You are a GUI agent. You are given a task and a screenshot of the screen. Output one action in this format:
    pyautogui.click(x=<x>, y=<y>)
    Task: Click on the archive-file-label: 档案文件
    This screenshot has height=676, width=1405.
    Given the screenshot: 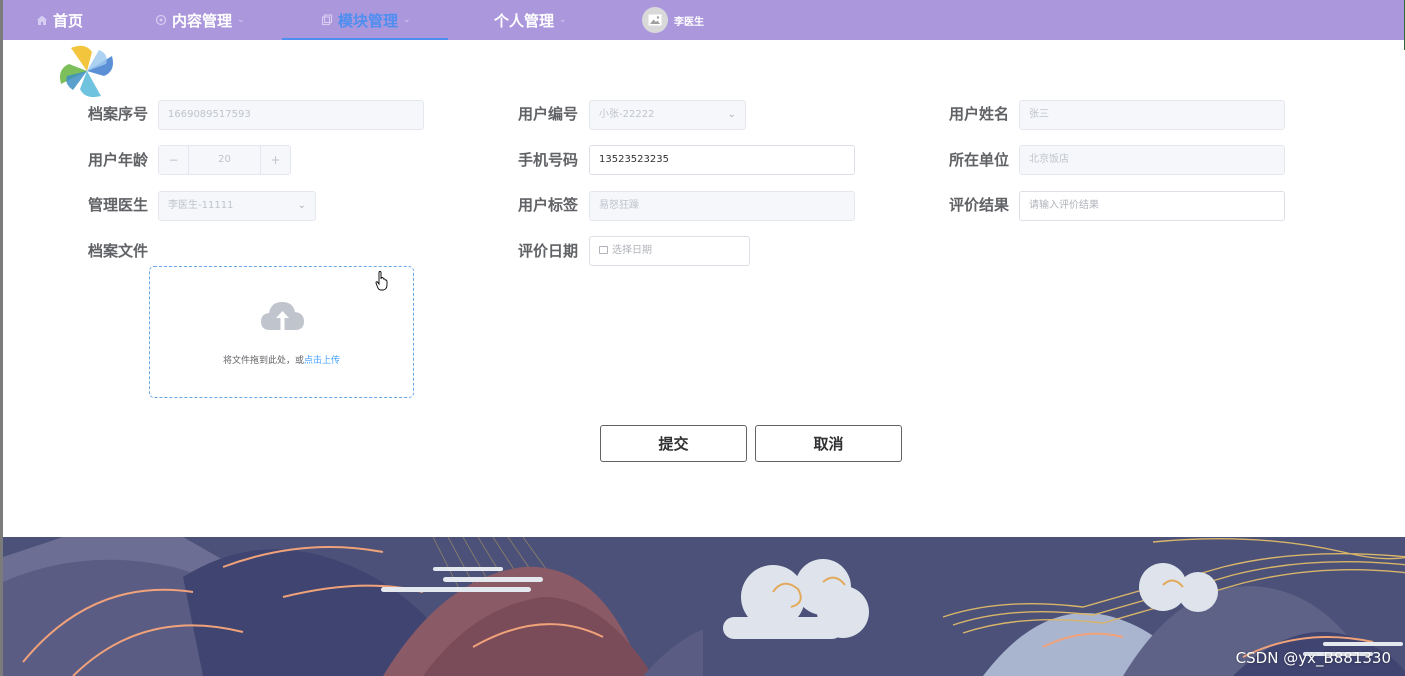 What is the action you would take?
    pyautogui.click(x=118, y=251)
    